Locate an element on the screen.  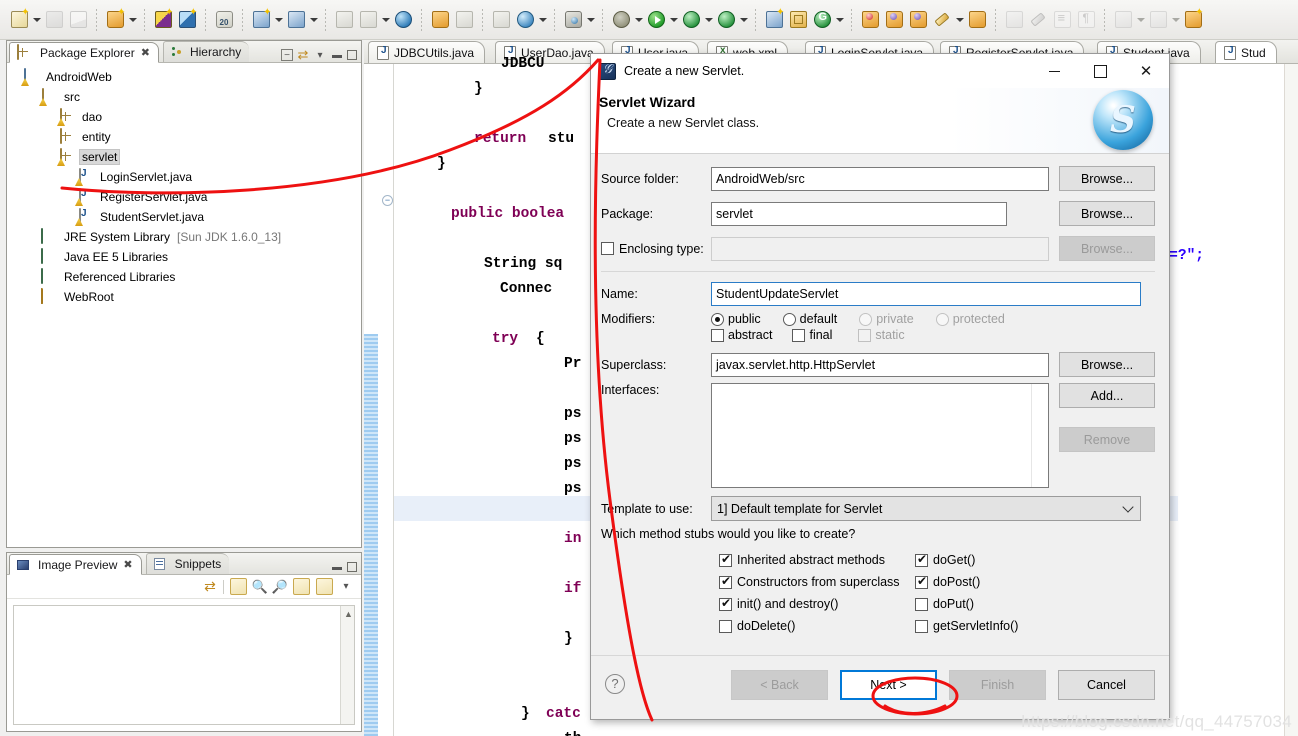
tree-item-jre-system-library: JRE System Library [Sun JDK 1.6.0_13] is located at coordinates (184, 237).